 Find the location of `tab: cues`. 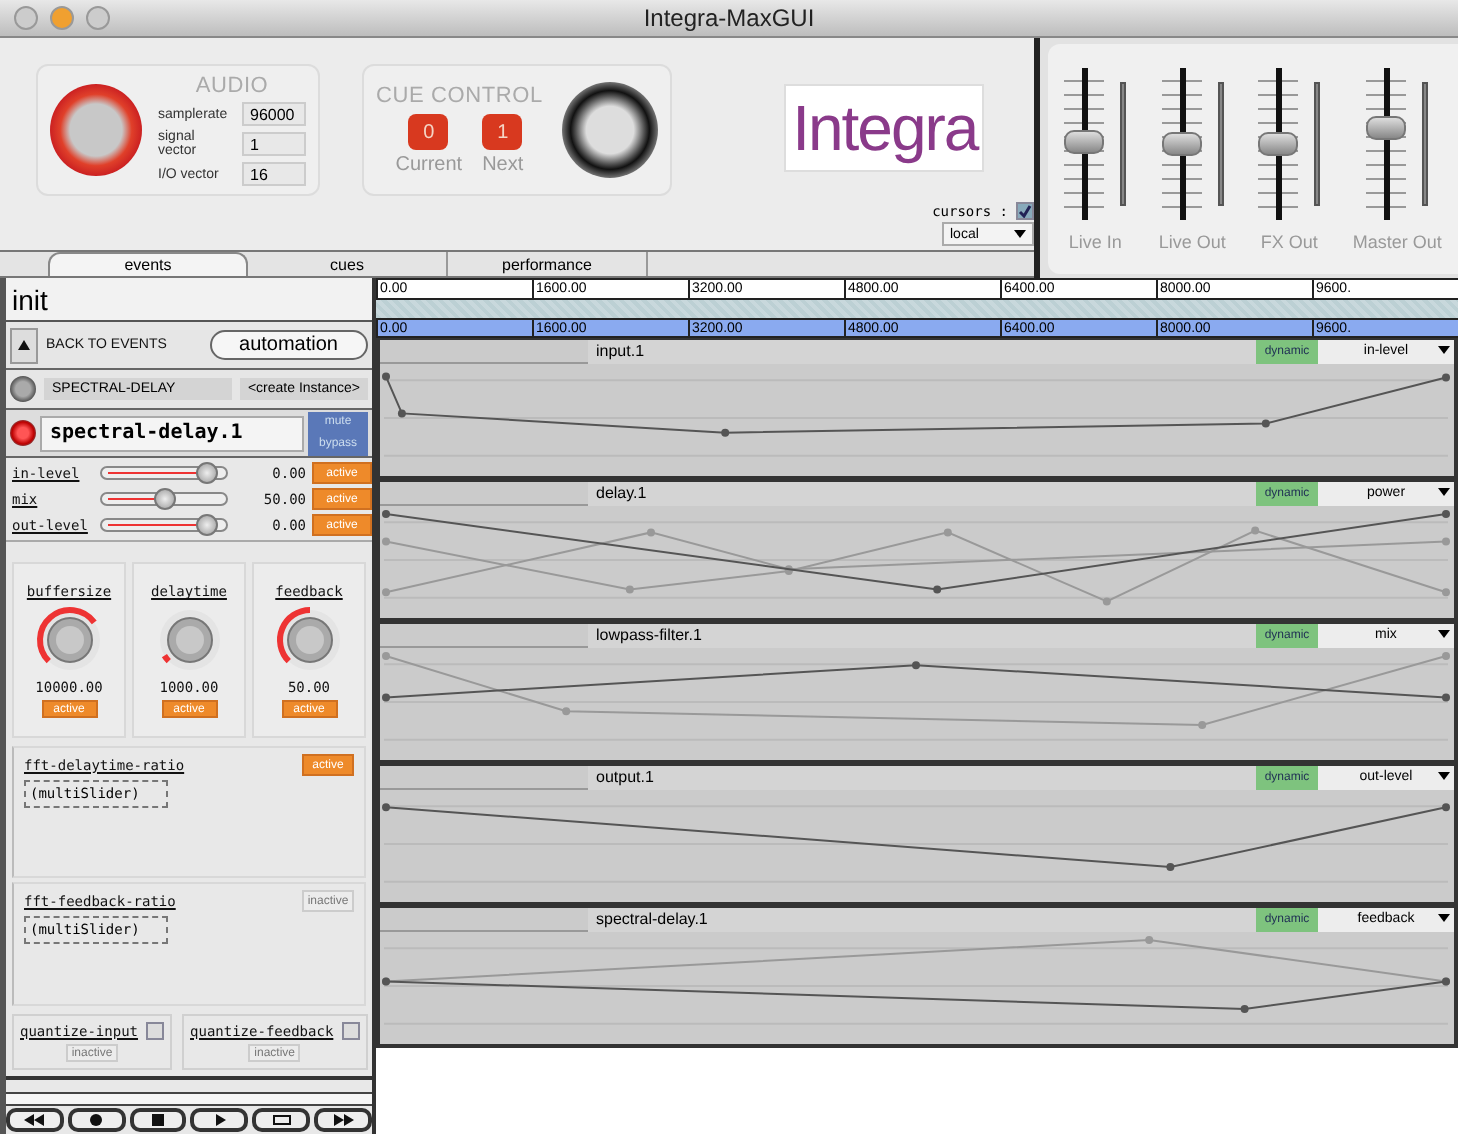

tab: cues is located at coordinates (348, 264).